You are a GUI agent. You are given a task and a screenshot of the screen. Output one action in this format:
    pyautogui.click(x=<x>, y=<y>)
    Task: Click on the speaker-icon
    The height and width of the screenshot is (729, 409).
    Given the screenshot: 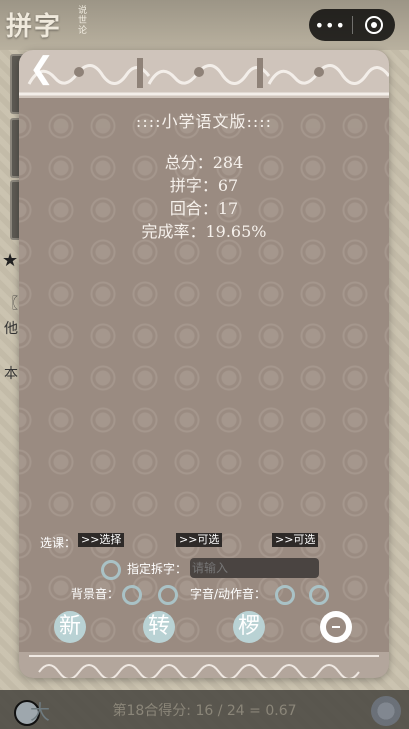 What is the action you would take?
    pyautogui.click(x=386, y=711)
    